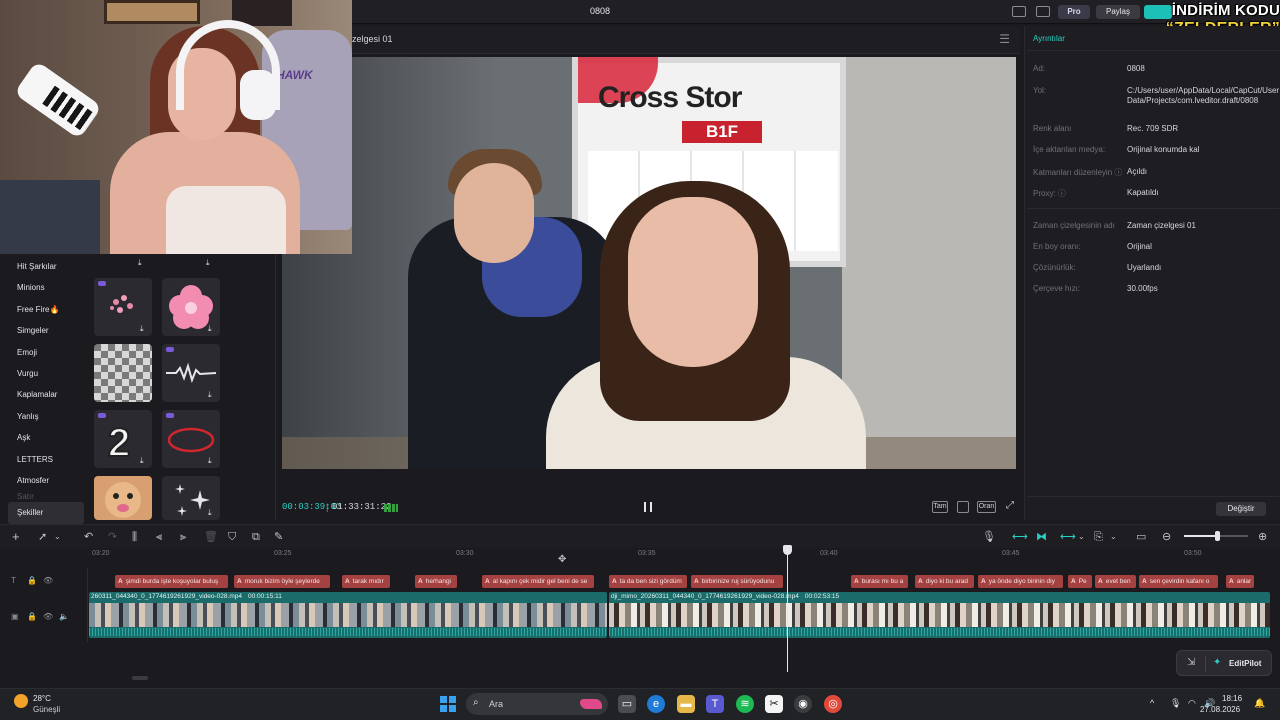 Image resolution: width=1280 pixels, height=720 pixels. I want to click on crop-icon: ⧉, so click(256, 537).